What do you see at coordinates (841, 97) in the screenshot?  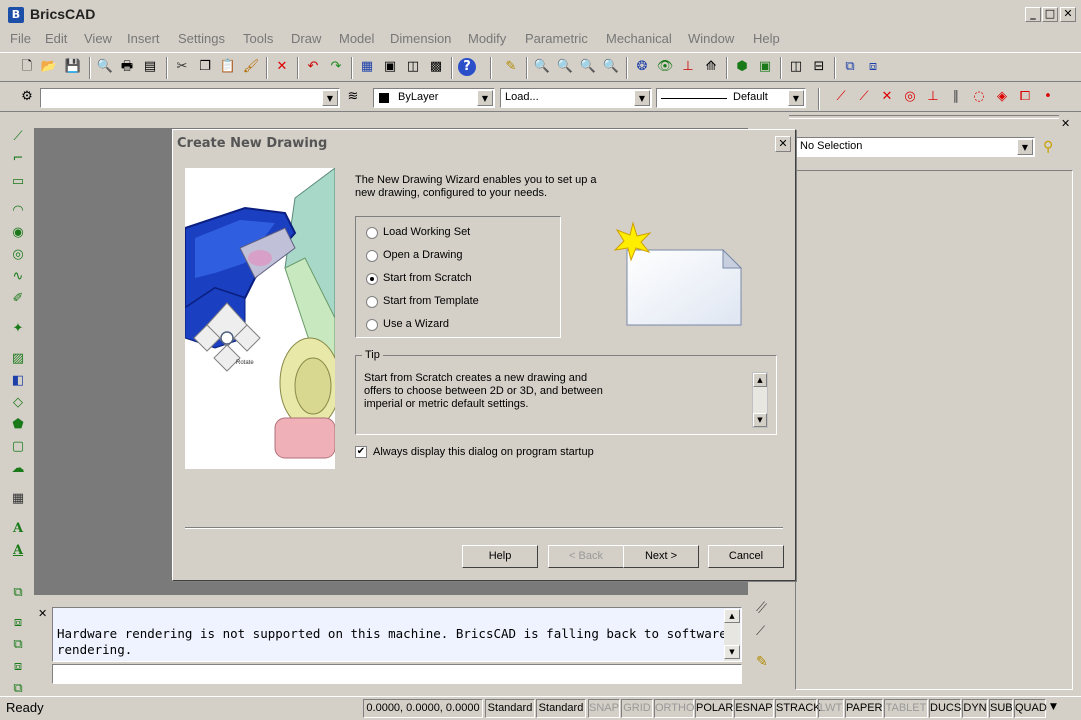 I see `snap-endpoint-icon: ⟋` at bounding box center [841, 97].